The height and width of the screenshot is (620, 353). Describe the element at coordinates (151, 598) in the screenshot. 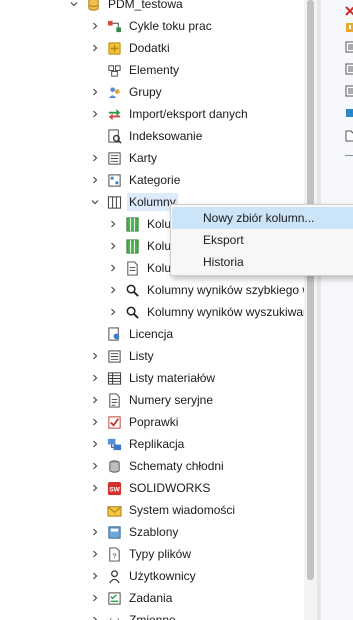

I see `tree-item-label: Zadania` at that location.